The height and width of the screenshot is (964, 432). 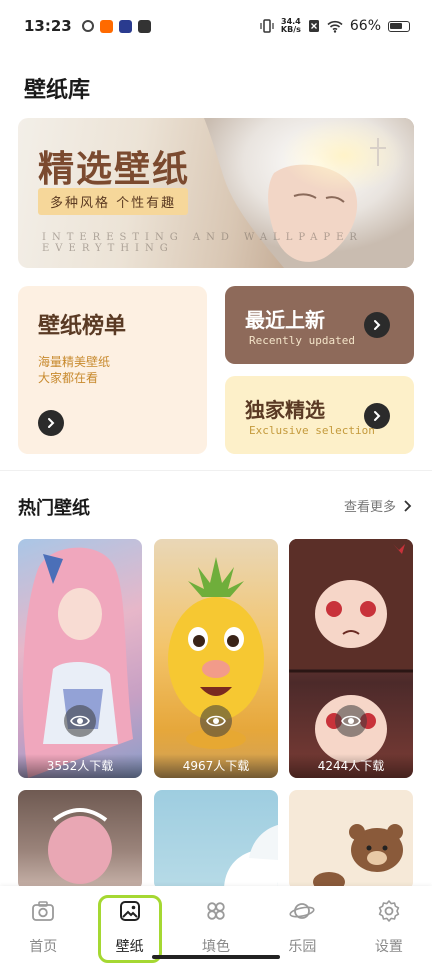 What do you see at coordinates (216, 911) in the screenshot?
I see `palette-icon` at bounding box center [216, 911].